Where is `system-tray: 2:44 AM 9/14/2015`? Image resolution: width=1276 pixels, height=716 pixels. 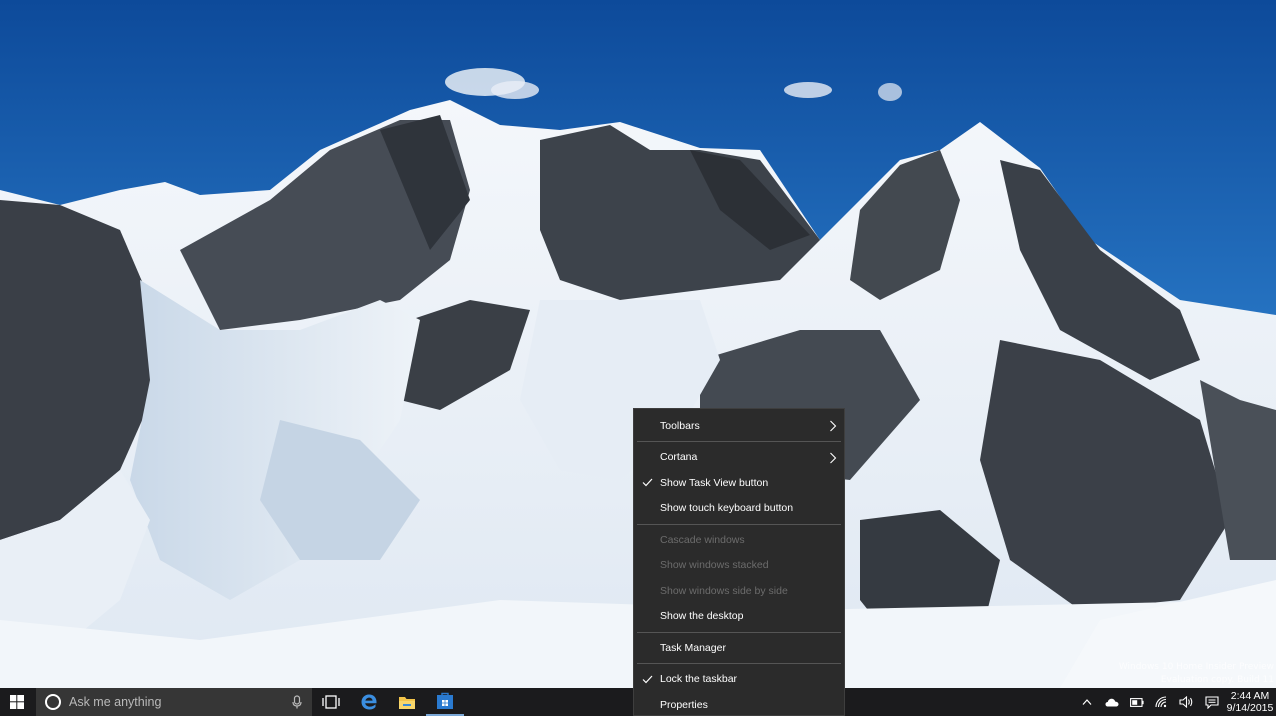
system-tray: 2:44 AM 9/14/2015 is located at coordinates (1175, 702).